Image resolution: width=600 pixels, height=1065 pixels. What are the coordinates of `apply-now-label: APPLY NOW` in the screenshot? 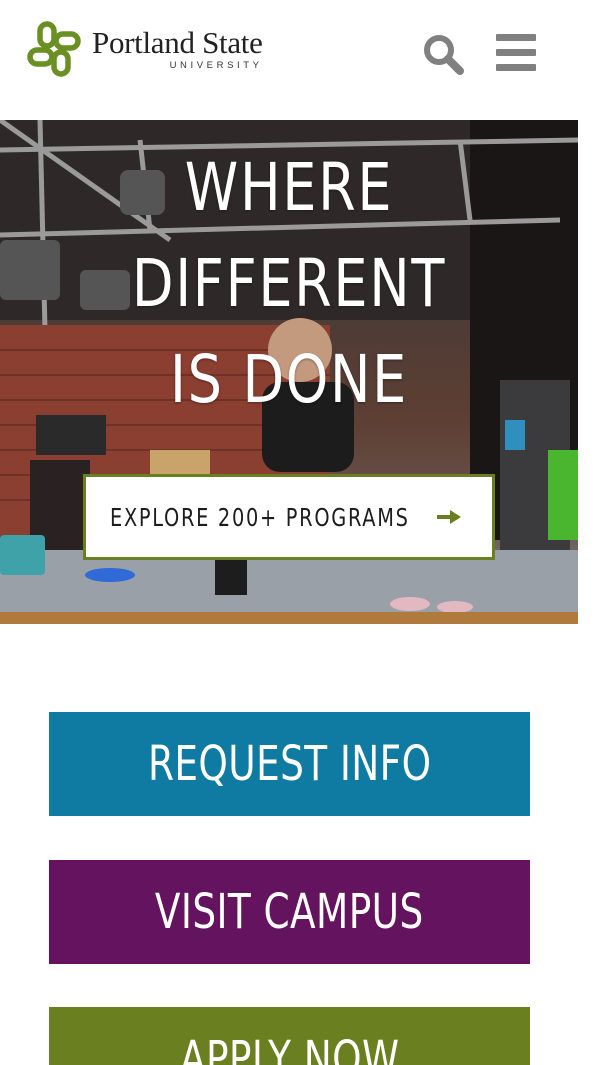 It's located at (289, 1048).